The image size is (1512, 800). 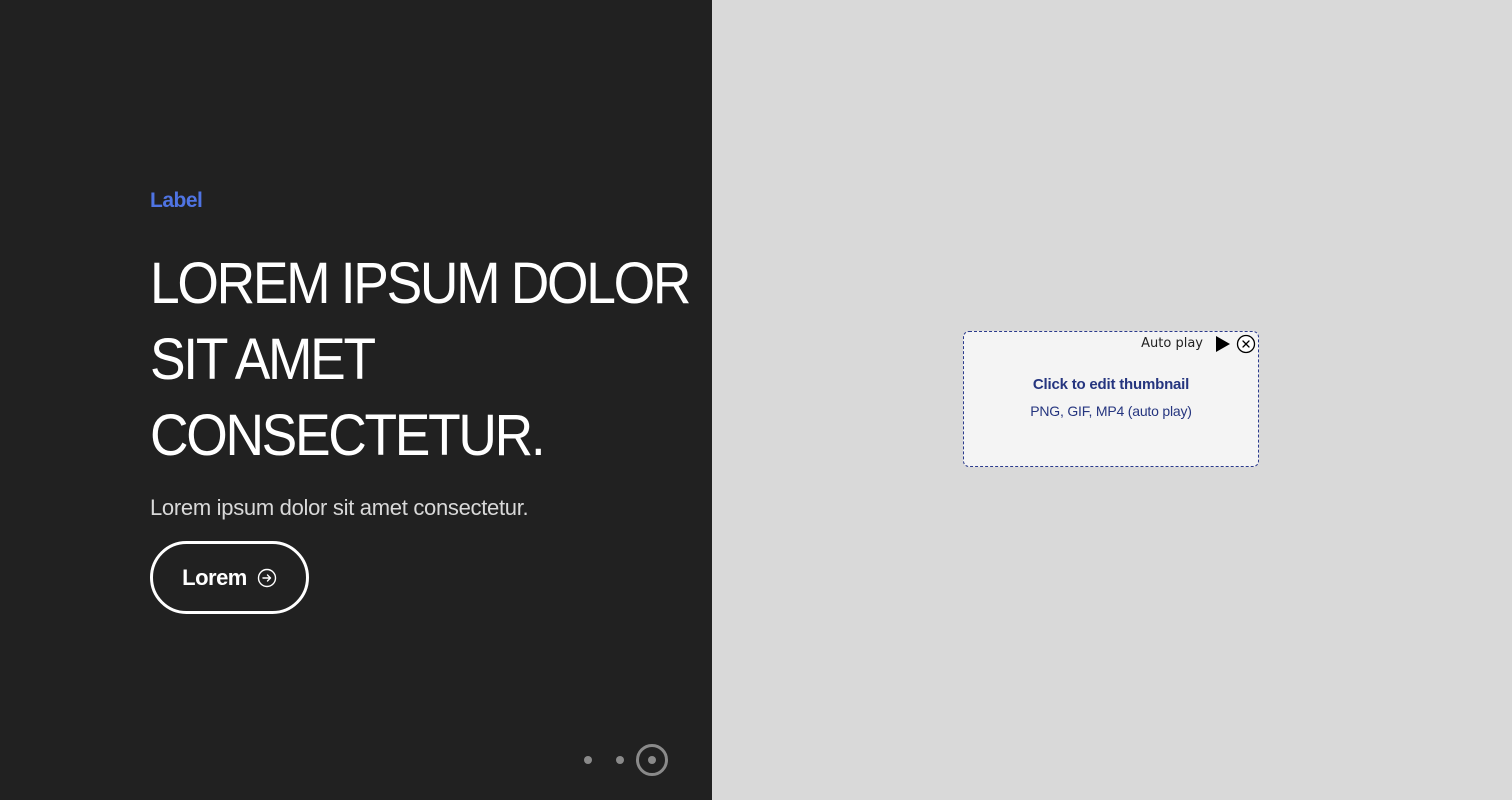 I want to click on hero-subtitle: Lorem ipsum dolor sit amet consectetur., so click(x=339, y=507).